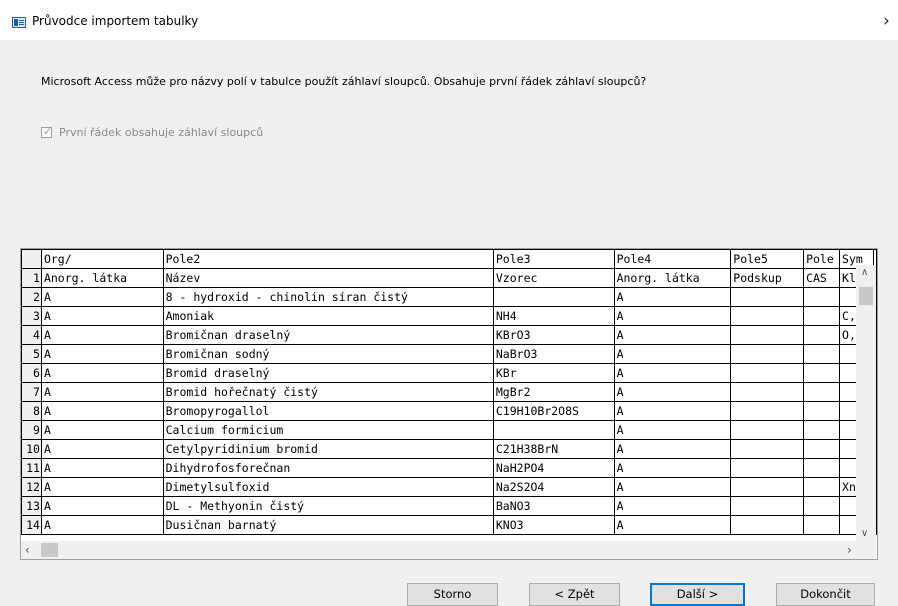  Describe the element at coordinates (438, 550) in the screenshot. I see `horizontal-scrollbar: ‹ ›` at that location.